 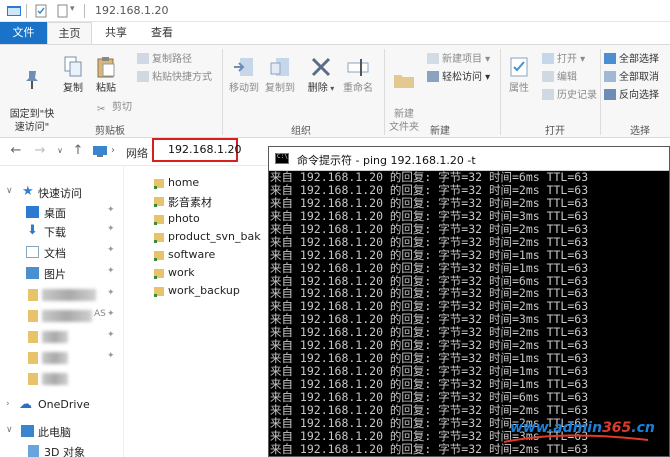 I want to click on shared-folder-icon, so click(x=159, y=184).